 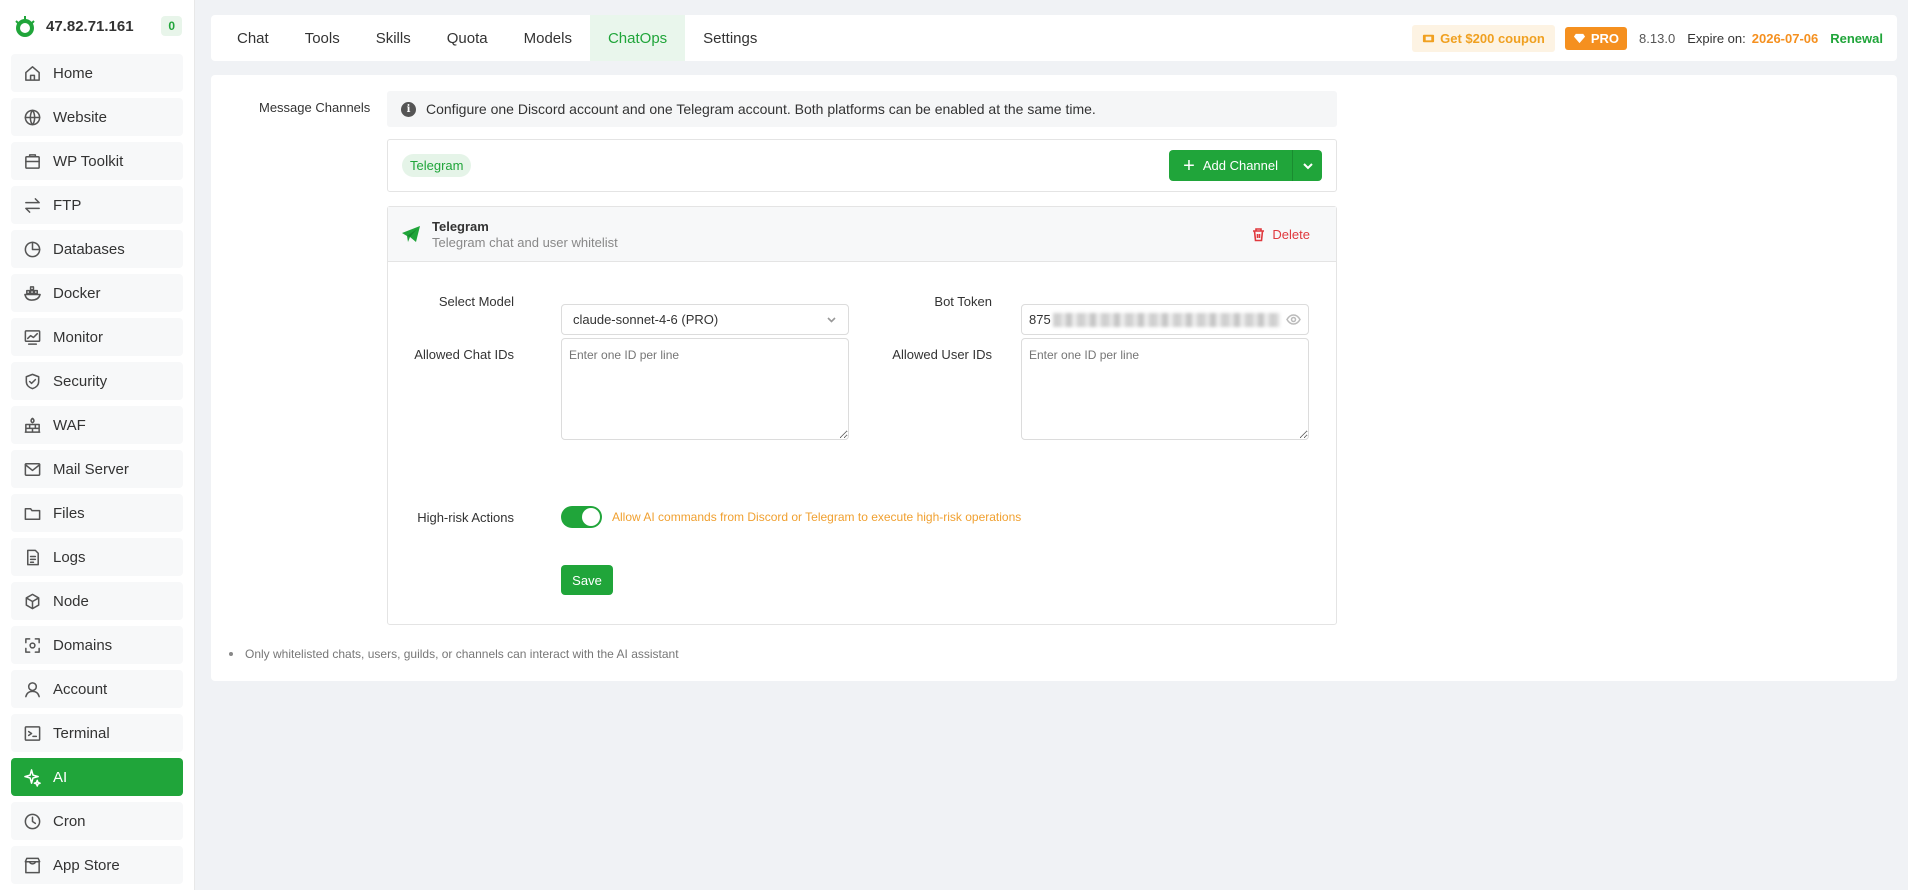 What do you see at coordinates (1492, 38) in the screenshot?
I see `coupon-label: Get $200 coupon` at bounding box center [1492, 38].